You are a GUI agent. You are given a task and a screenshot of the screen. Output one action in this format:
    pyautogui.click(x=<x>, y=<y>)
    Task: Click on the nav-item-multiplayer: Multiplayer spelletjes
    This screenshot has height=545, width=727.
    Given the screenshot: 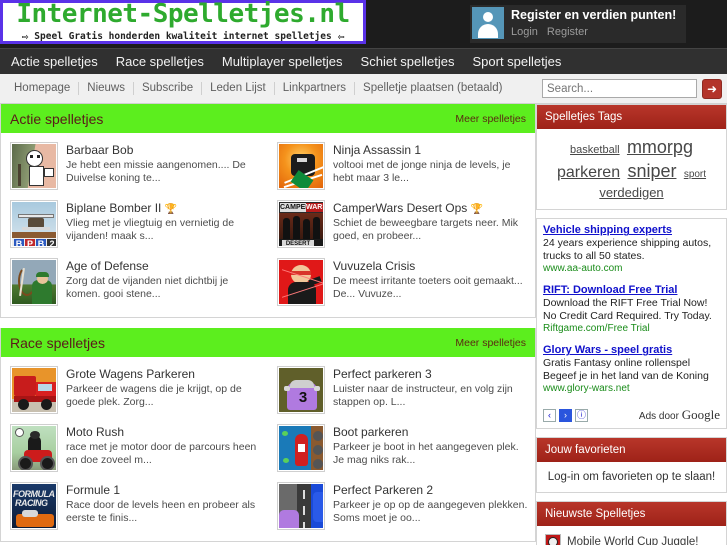 What is the action you would take?
    pyautogui.click(x=282, y=62)
    